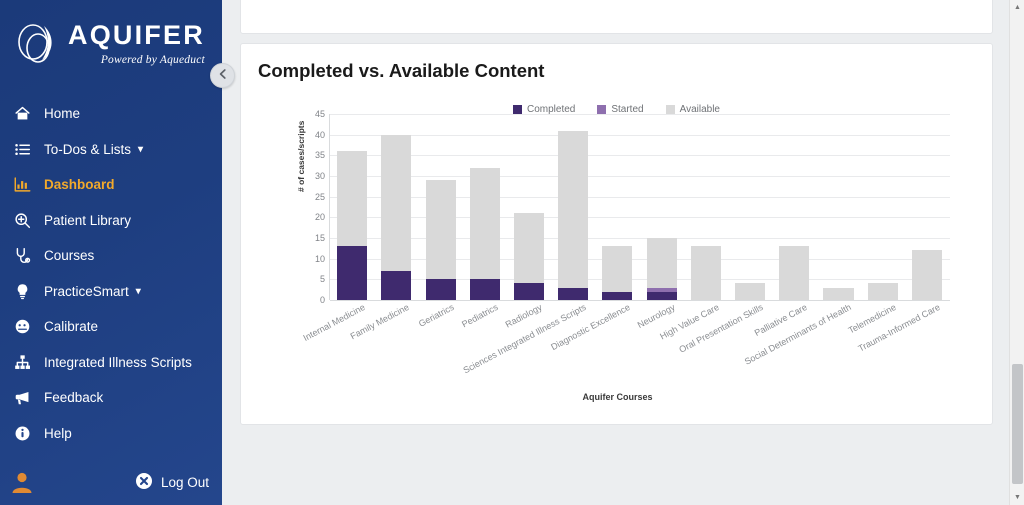 This screenshot has width=1024, height=505. What do you see at coordinates (86, 291) in the screenshot?
I see `sidebar-item-label: PracticeSmart` at bounding box center [86, 291].